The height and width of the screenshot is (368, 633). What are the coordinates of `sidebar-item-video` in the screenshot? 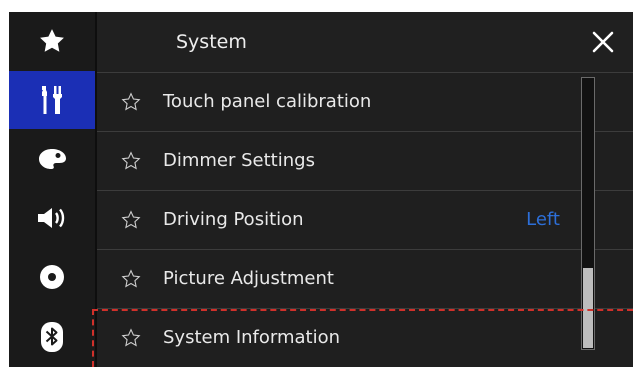 It's located at (52, 277).